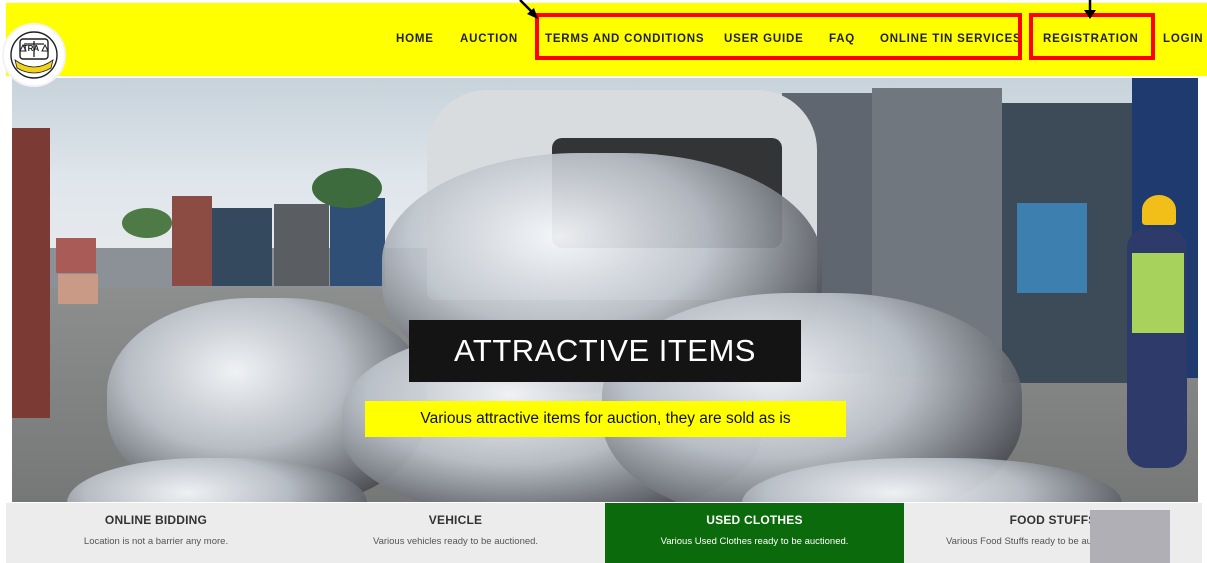  I want to click on worker-vest-image, so click(1158, 293).